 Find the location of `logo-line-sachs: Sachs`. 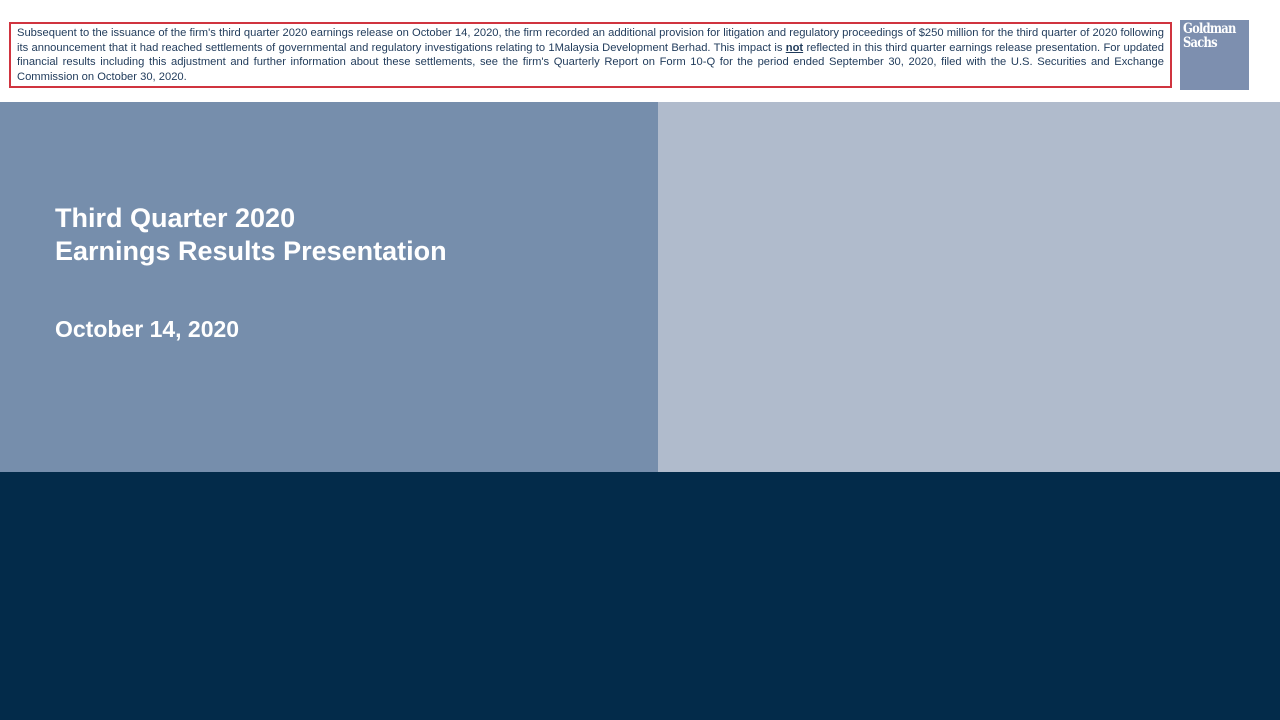

logo-line-sachs: Sachs is located at coordinates (1200, 43).